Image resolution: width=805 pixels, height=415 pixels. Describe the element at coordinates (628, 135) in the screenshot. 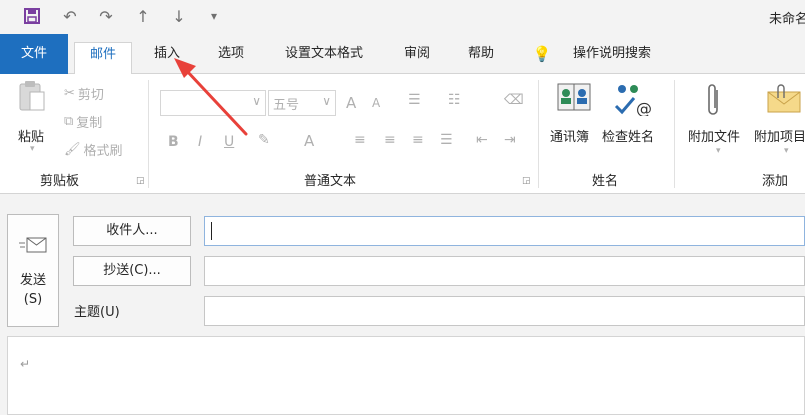

I see `check-names-label: 检查姓名` at that location.